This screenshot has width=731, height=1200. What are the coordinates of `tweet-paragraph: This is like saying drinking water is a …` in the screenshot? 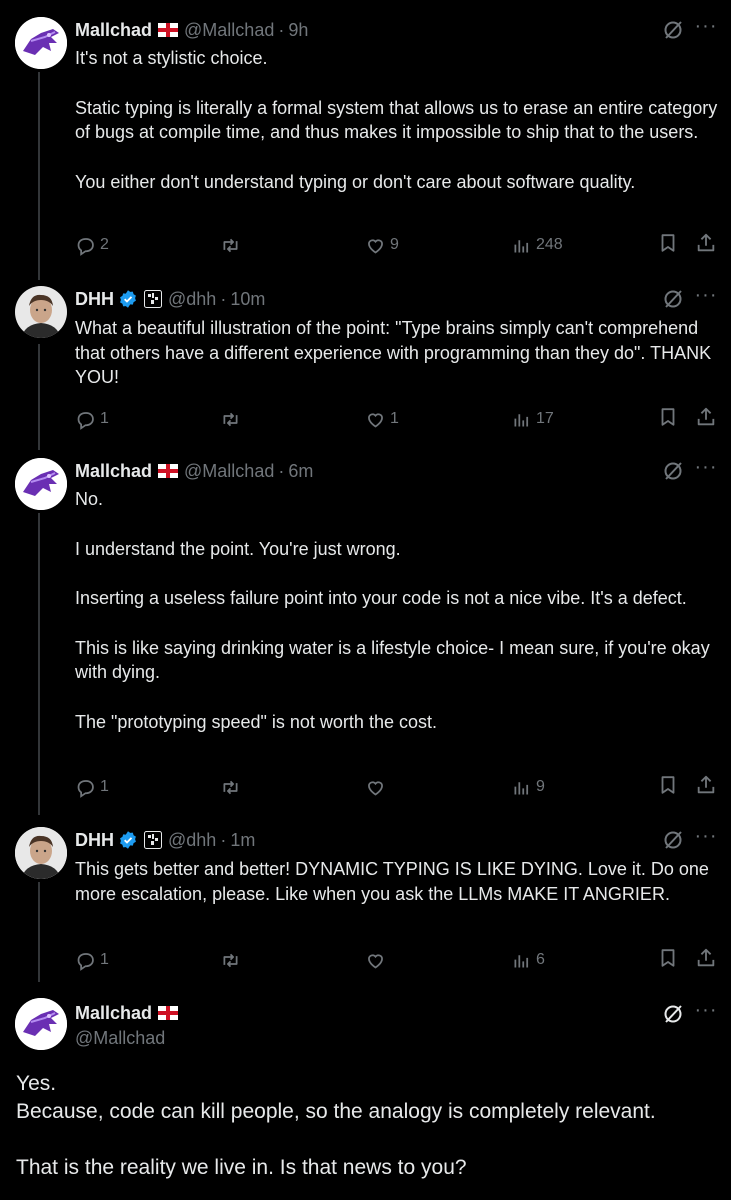 It's located at (392, 660).